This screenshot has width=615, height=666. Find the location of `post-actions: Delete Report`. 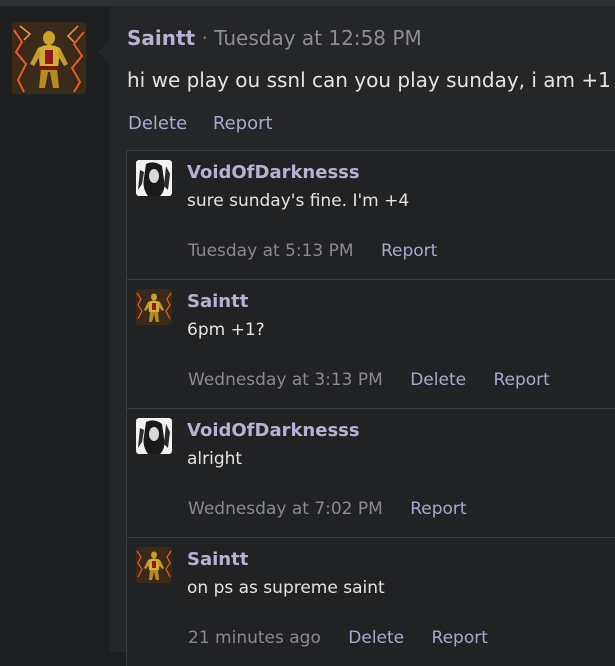

post-actions: Delete Report is located at coordinates (210, 123).